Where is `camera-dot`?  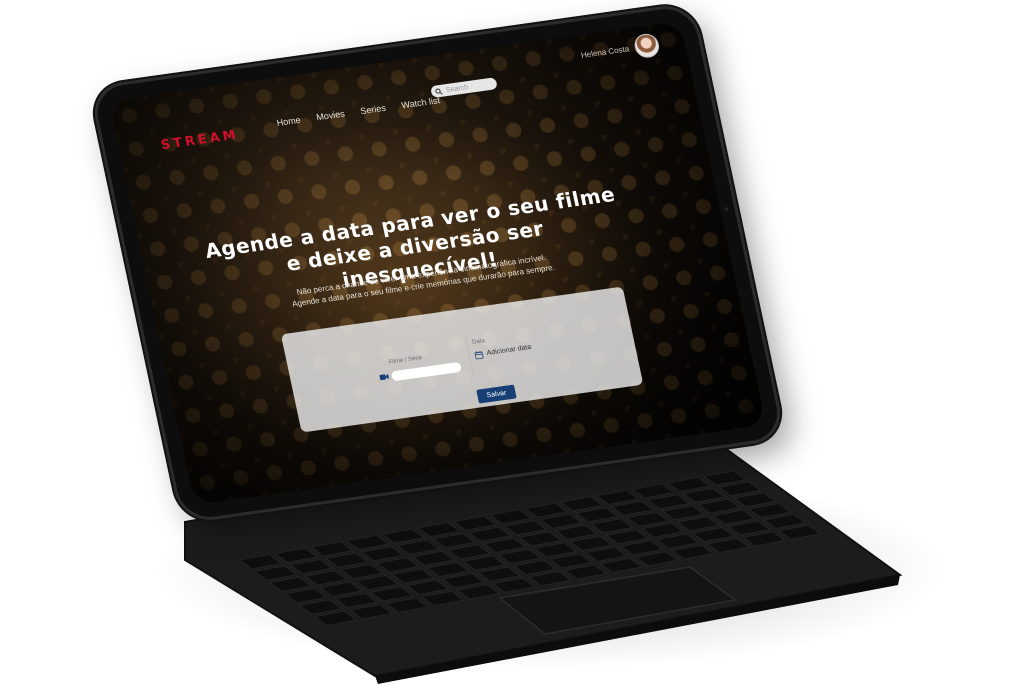 camera-dot is located at coordinates (726, 209).